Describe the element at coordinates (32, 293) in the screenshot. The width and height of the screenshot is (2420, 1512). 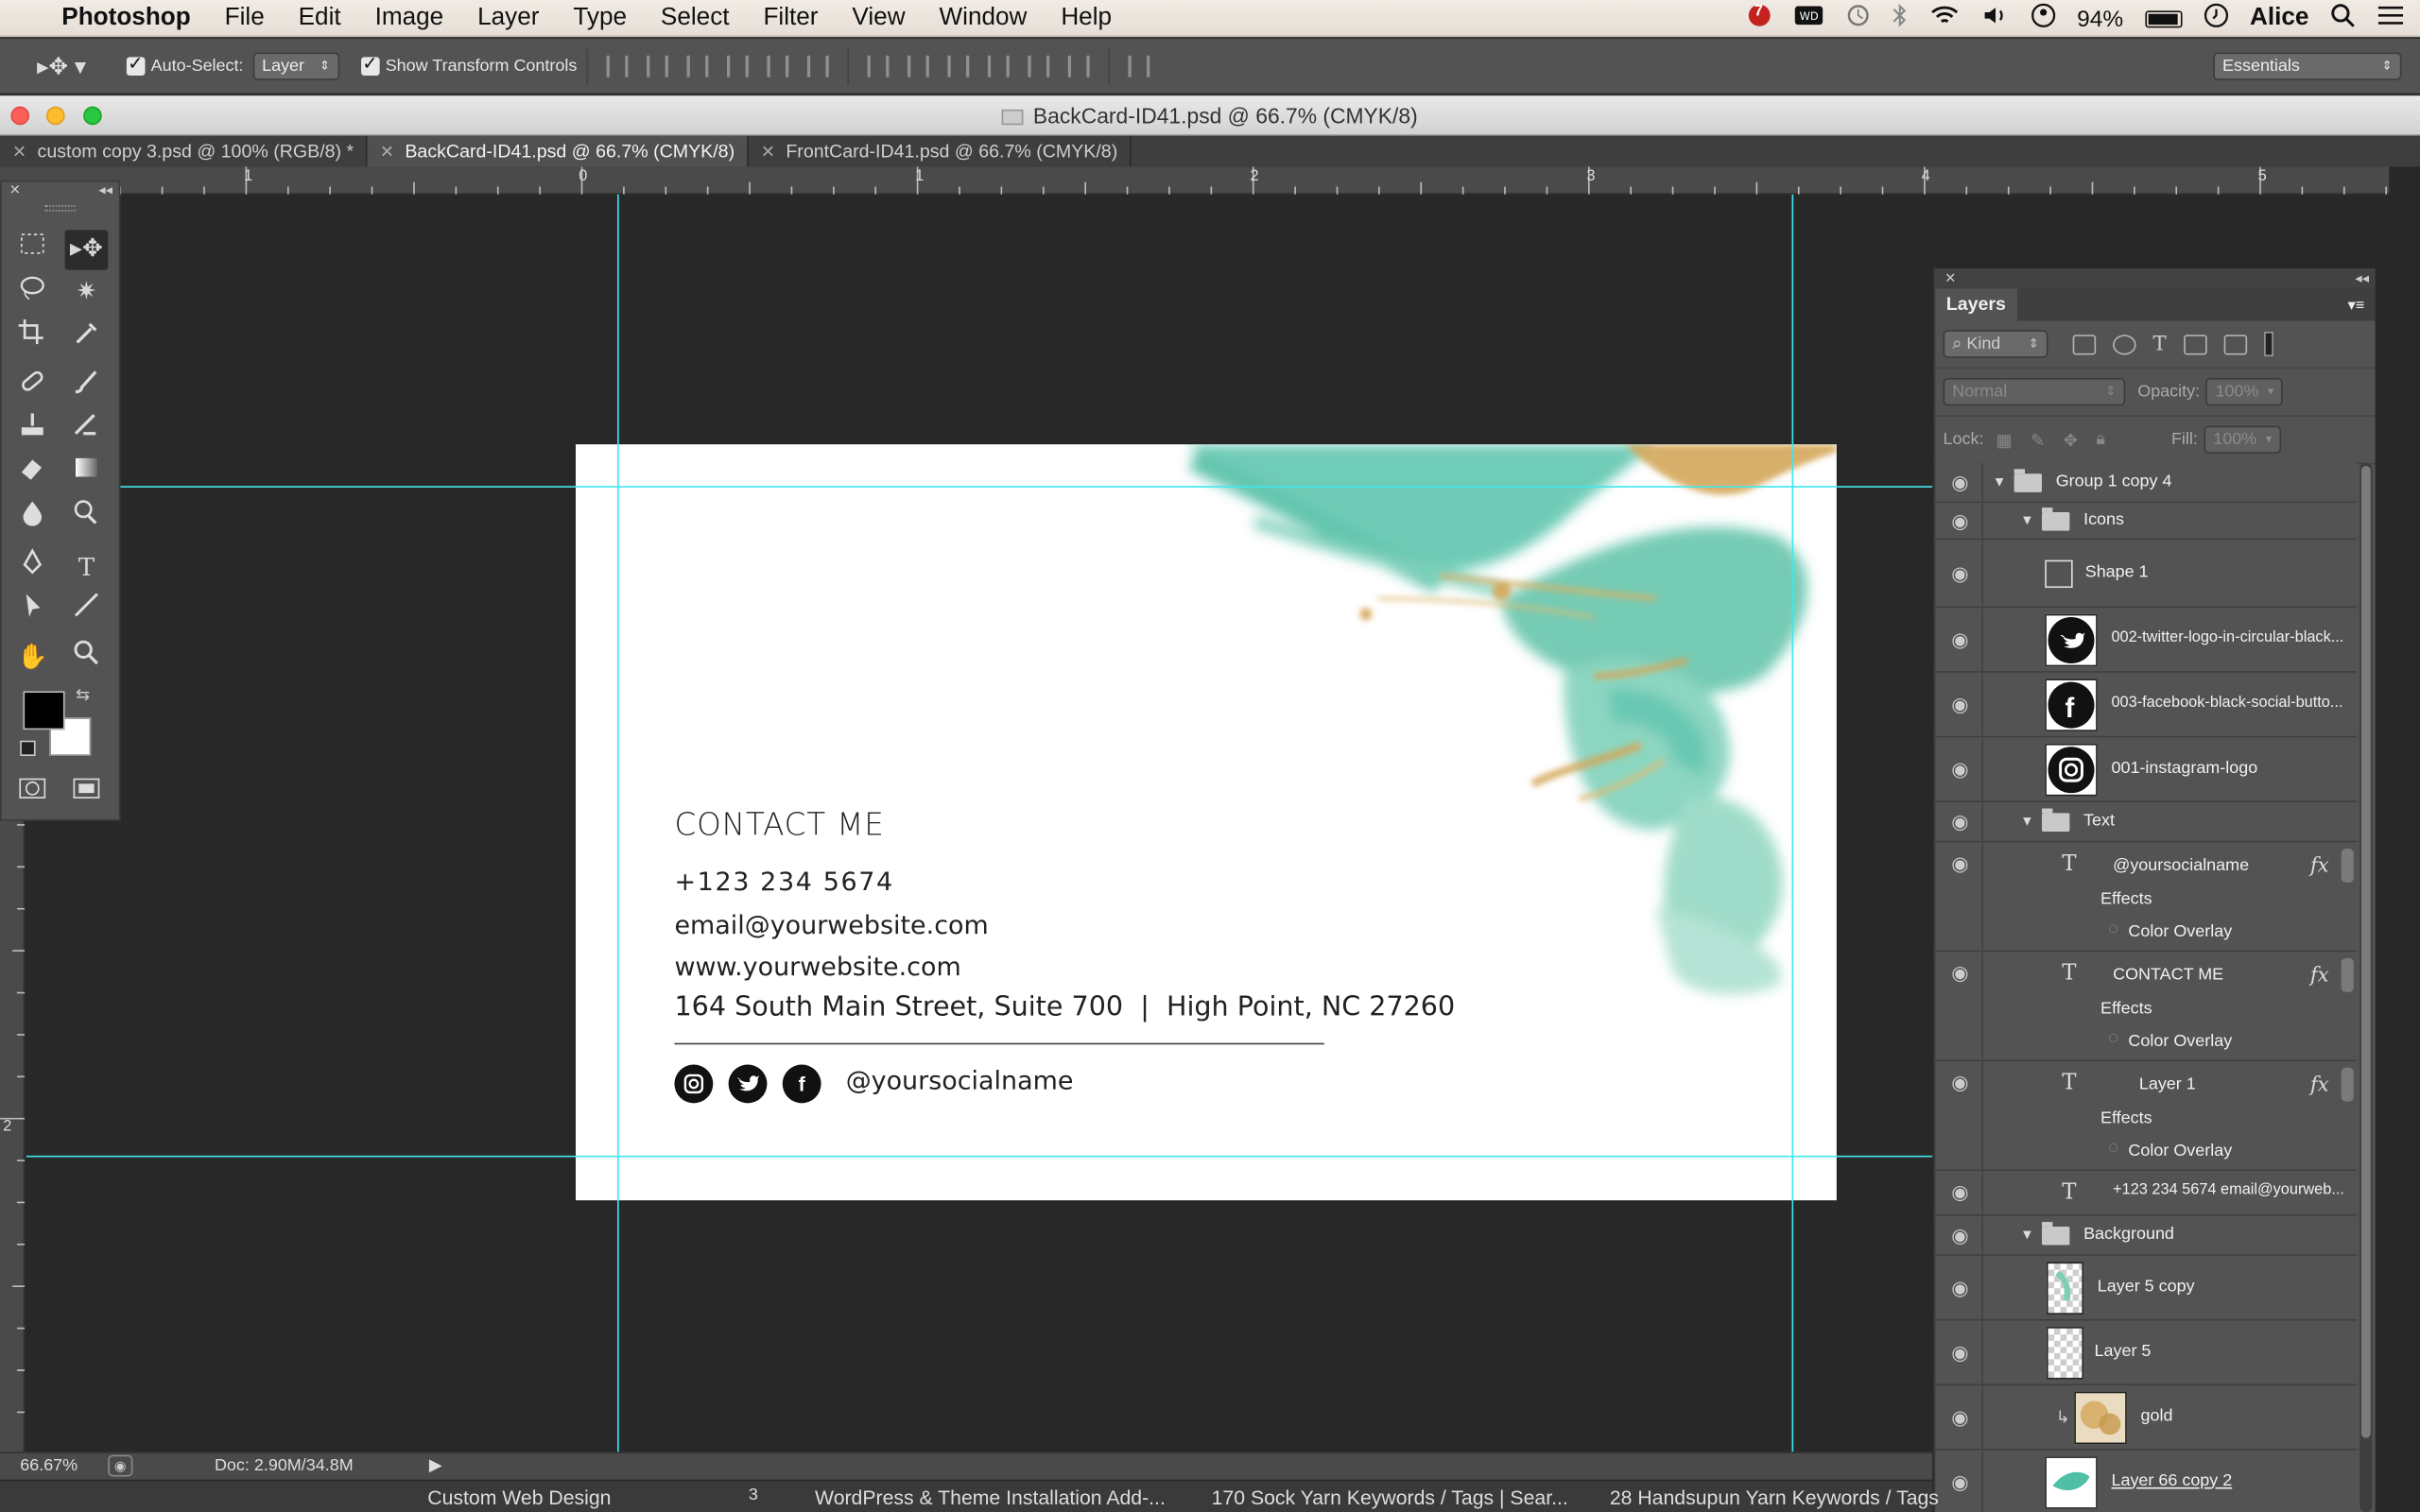
I see `lasso-tool-icon` at that location.